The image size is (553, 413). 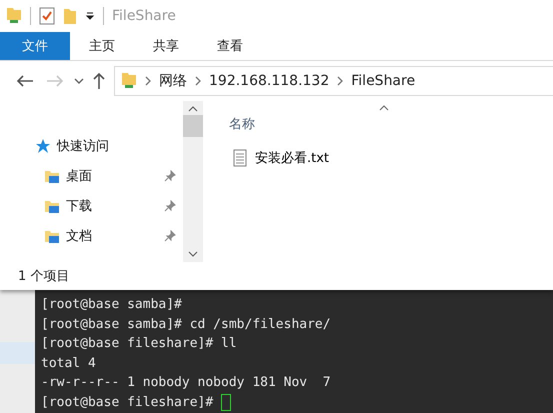 I want to click on terminal-line: -rw-r--r-- 1 nobody nobody 181 Nov 7, so click(x=186, y=383).